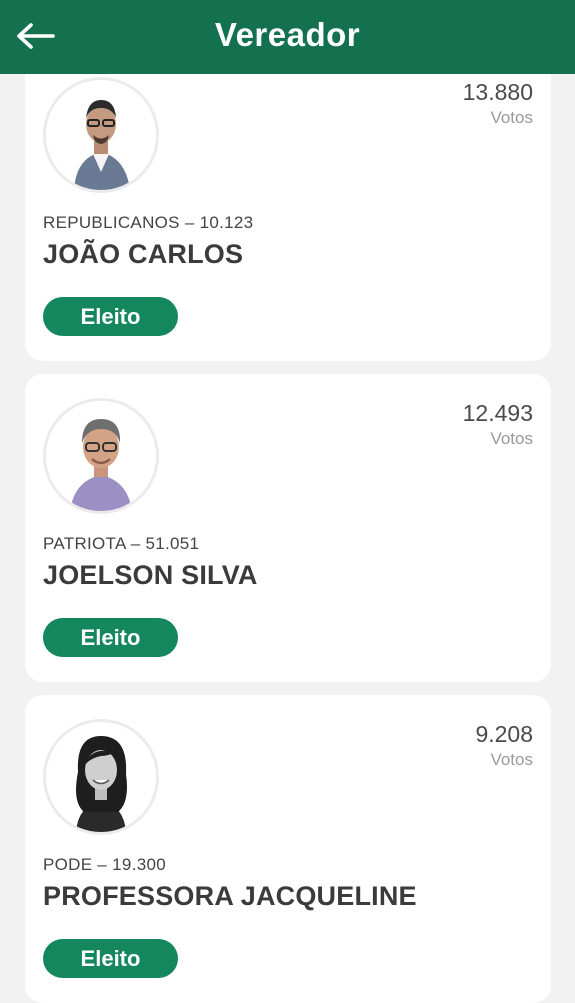  I want to click on vote-count: 13.880 Votos, so click(498, 103).